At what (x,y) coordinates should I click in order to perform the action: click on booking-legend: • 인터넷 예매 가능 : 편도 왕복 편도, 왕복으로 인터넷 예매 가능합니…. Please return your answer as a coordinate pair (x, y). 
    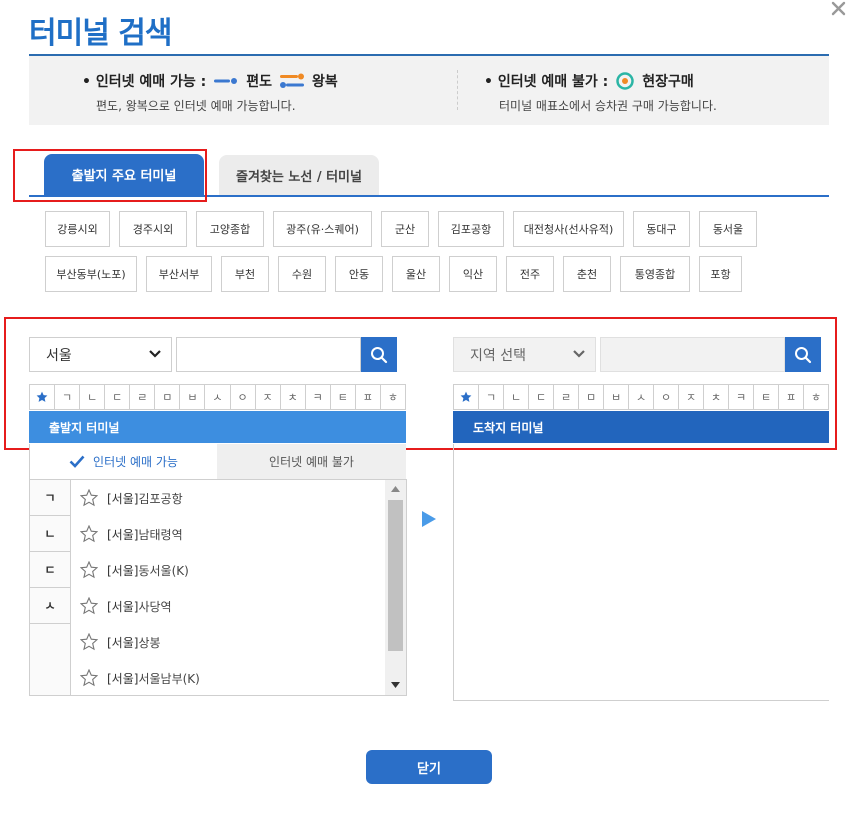
    Looking at the image, I should click on (429, 90).